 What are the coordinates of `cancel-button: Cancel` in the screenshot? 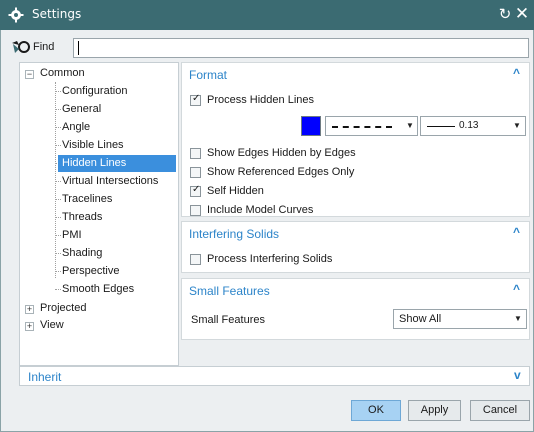 It's located at (500, 410).